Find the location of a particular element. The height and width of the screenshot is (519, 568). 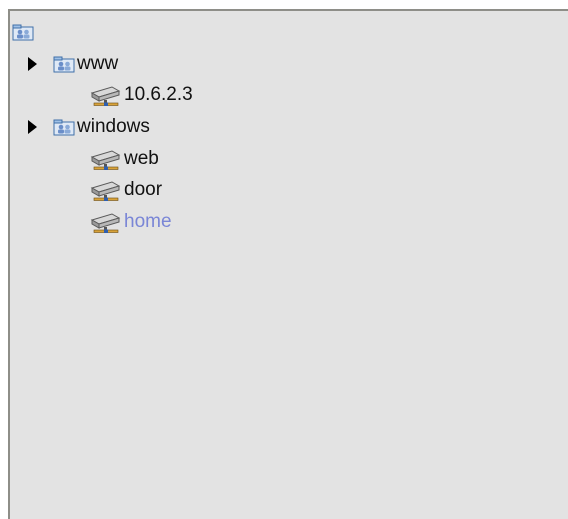

tree-root is located at coordinates (24, 32).